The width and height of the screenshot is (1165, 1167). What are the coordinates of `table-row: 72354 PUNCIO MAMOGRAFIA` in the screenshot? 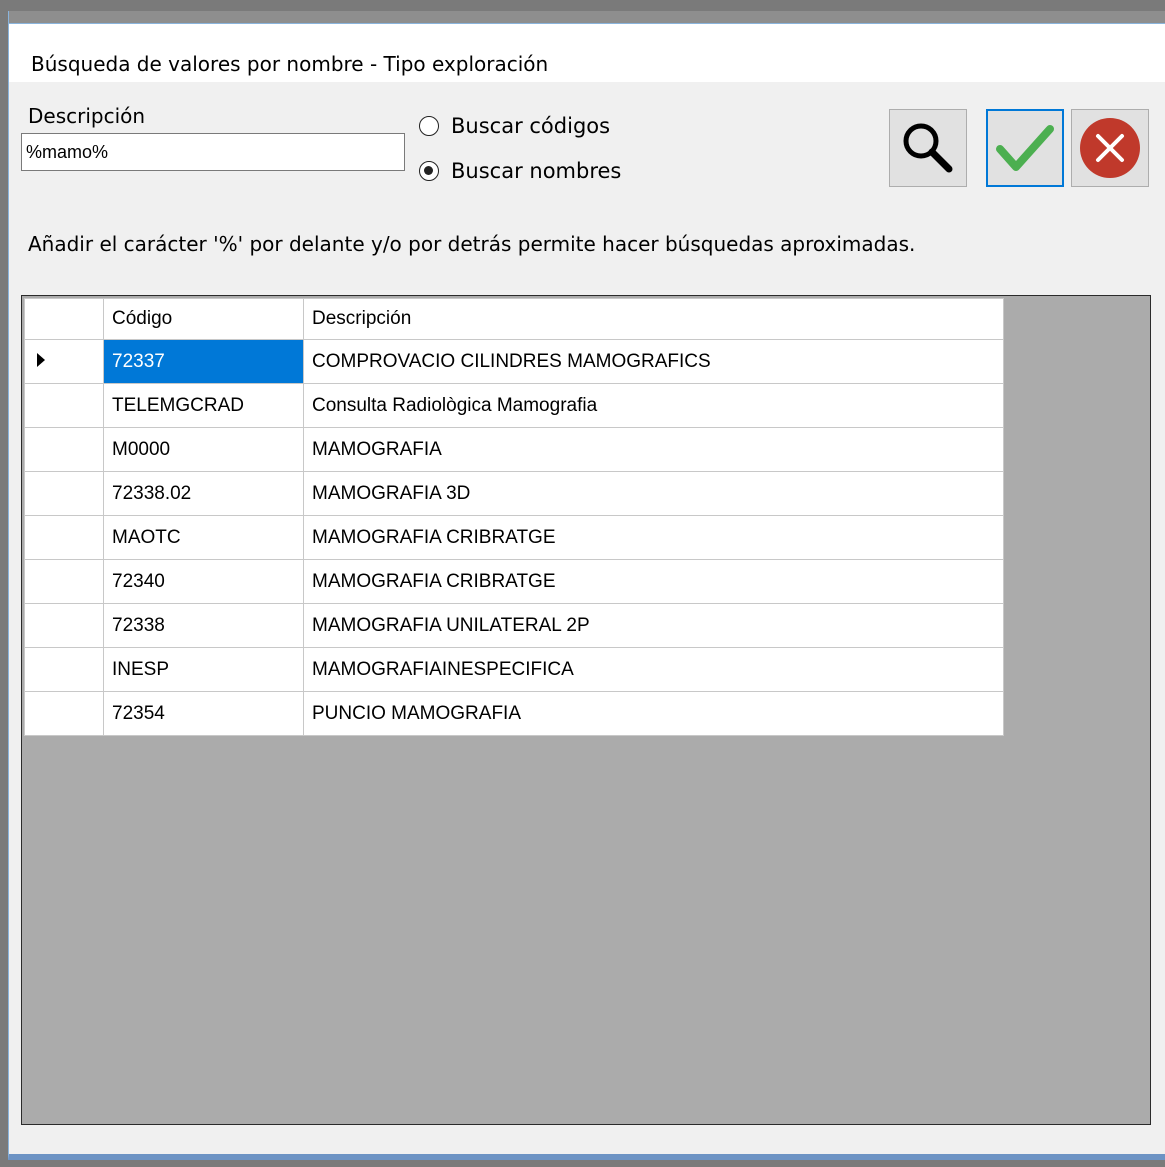 It's located at (514, 713).